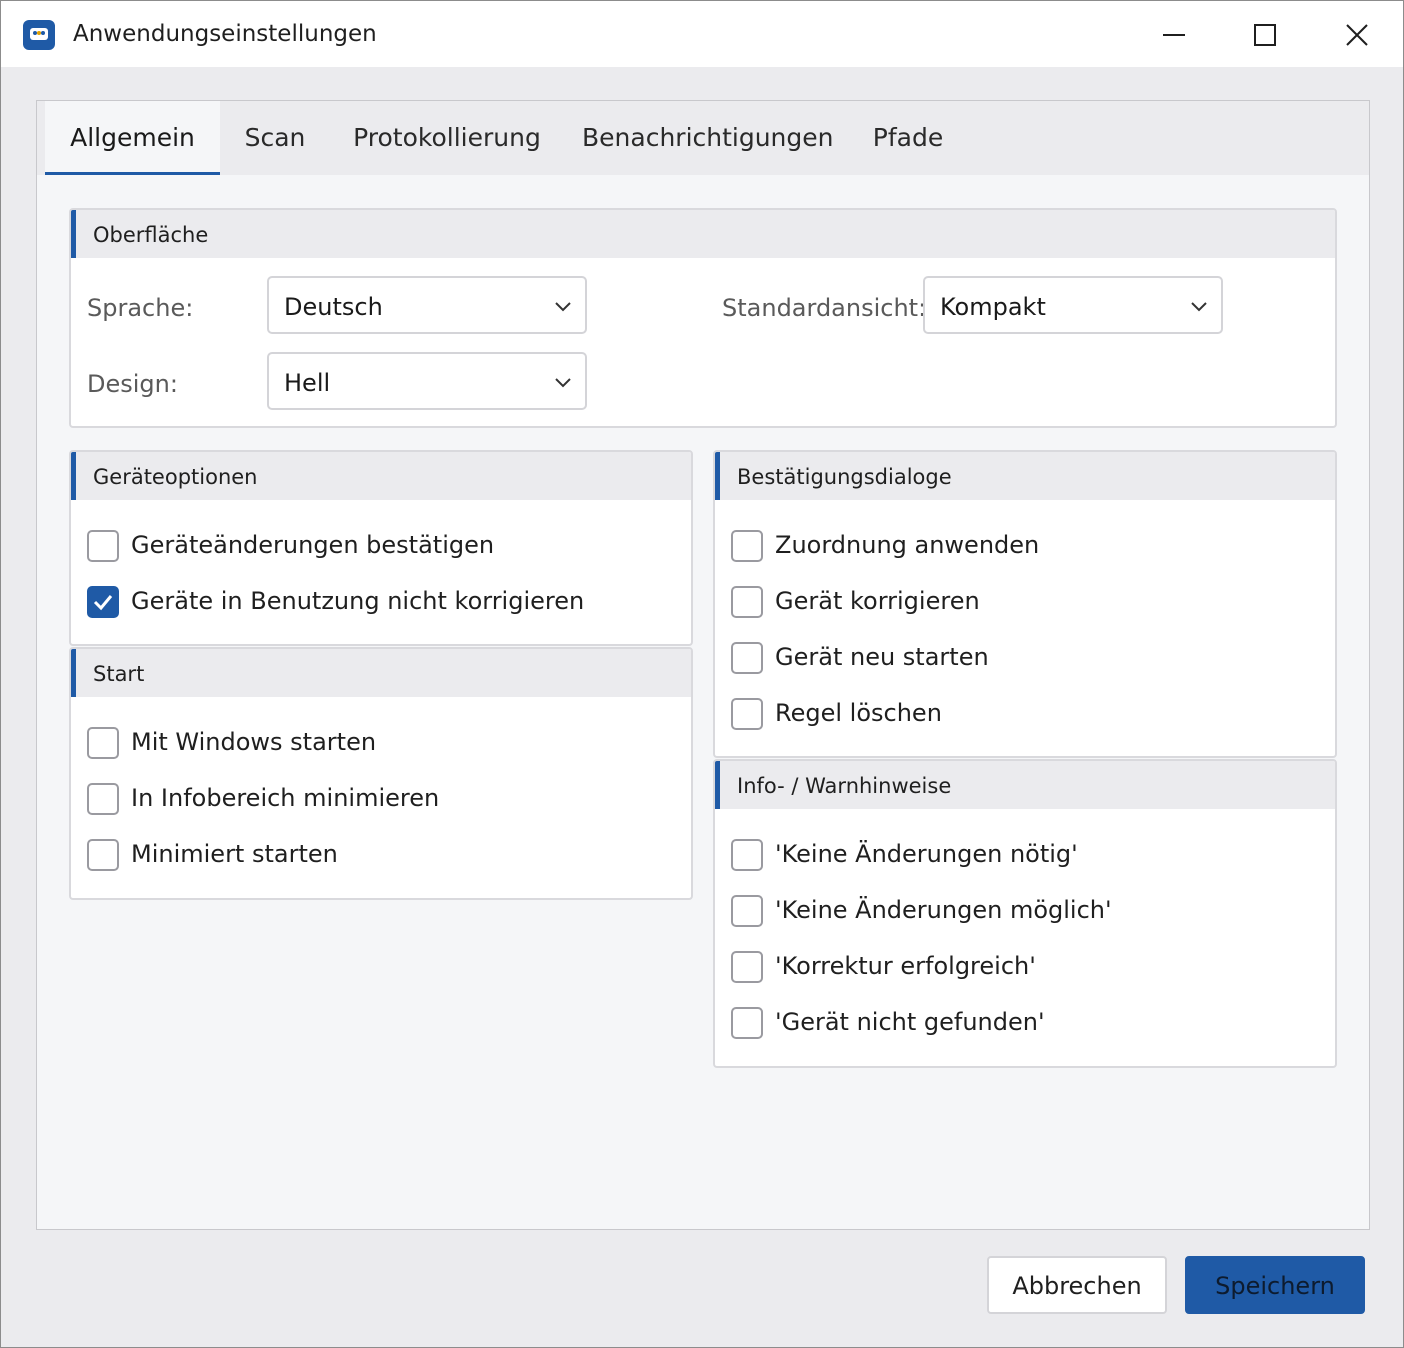 This screenshot has height=1348, width=1404. I want to click on checkbox-label: 'Keine Änderungen möglich', so click(943, 910).